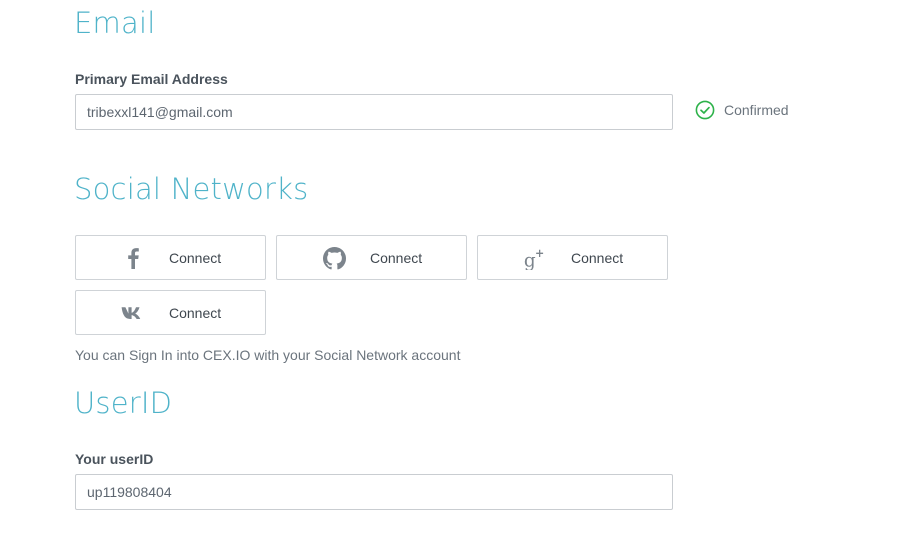  What do you see at coordinates (374, 112) in the screenshot?
I see `primary-email-field: tribexxl141@gmail.com` at bounding box center [374, 112].